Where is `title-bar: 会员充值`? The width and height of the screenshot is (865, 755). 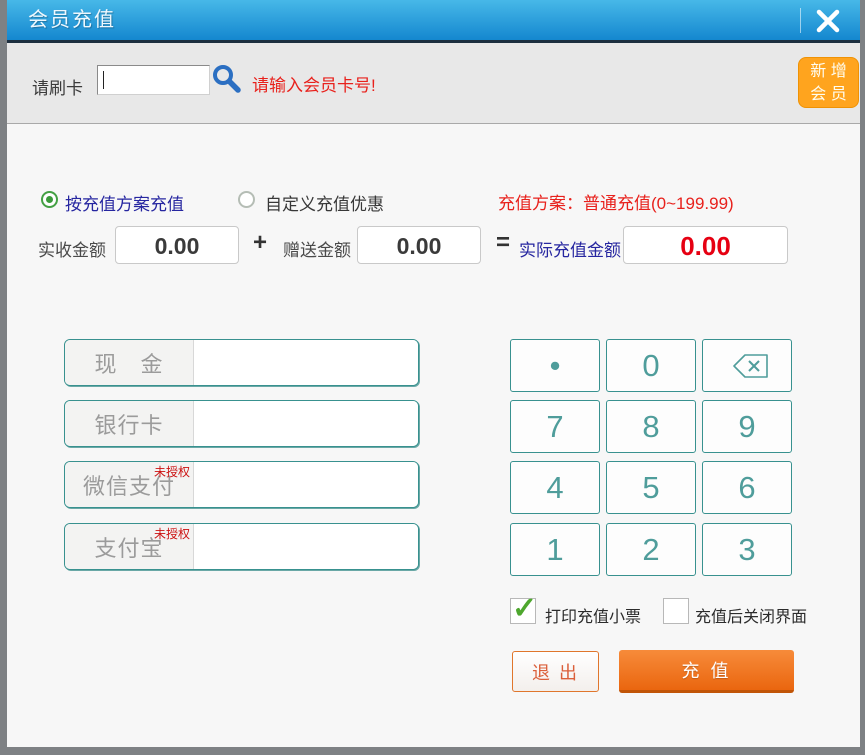 title-bar: 会员充值 is located at coordinates (433, 21).